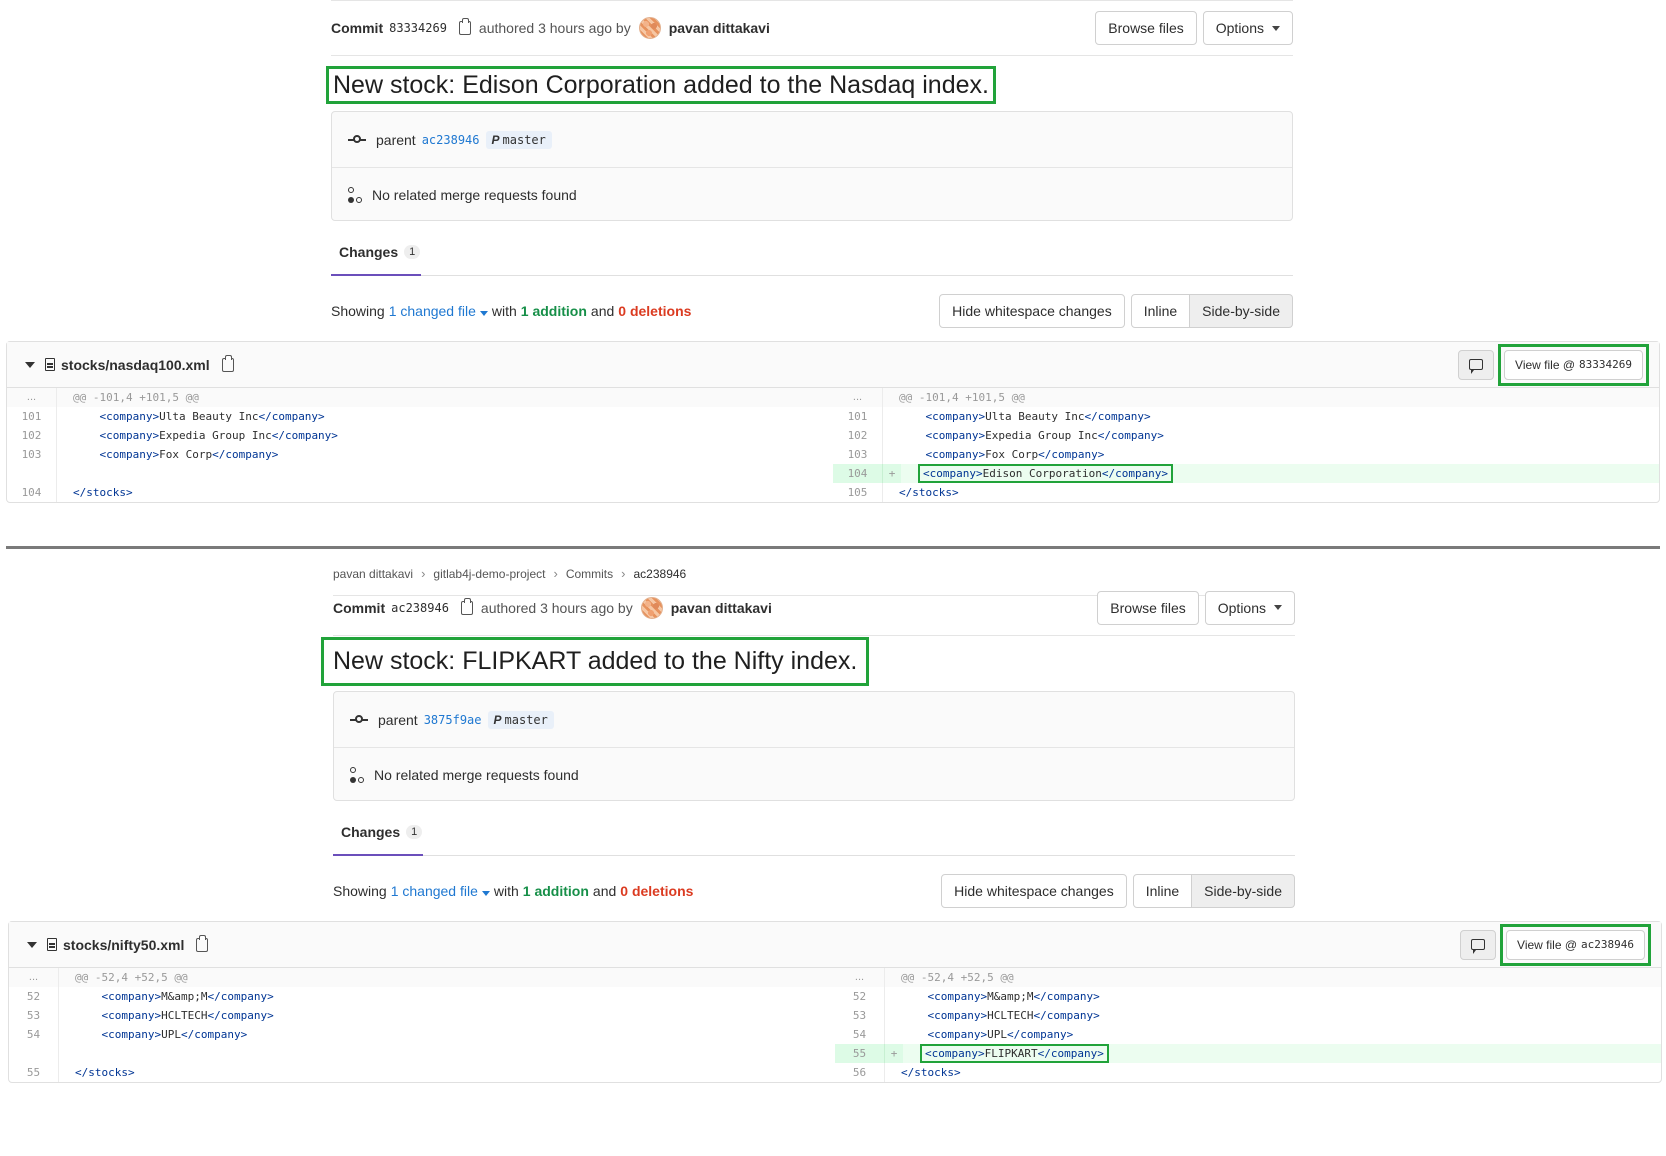  I want to click on breadcrumb-current: ac238946, so click(660, 574).